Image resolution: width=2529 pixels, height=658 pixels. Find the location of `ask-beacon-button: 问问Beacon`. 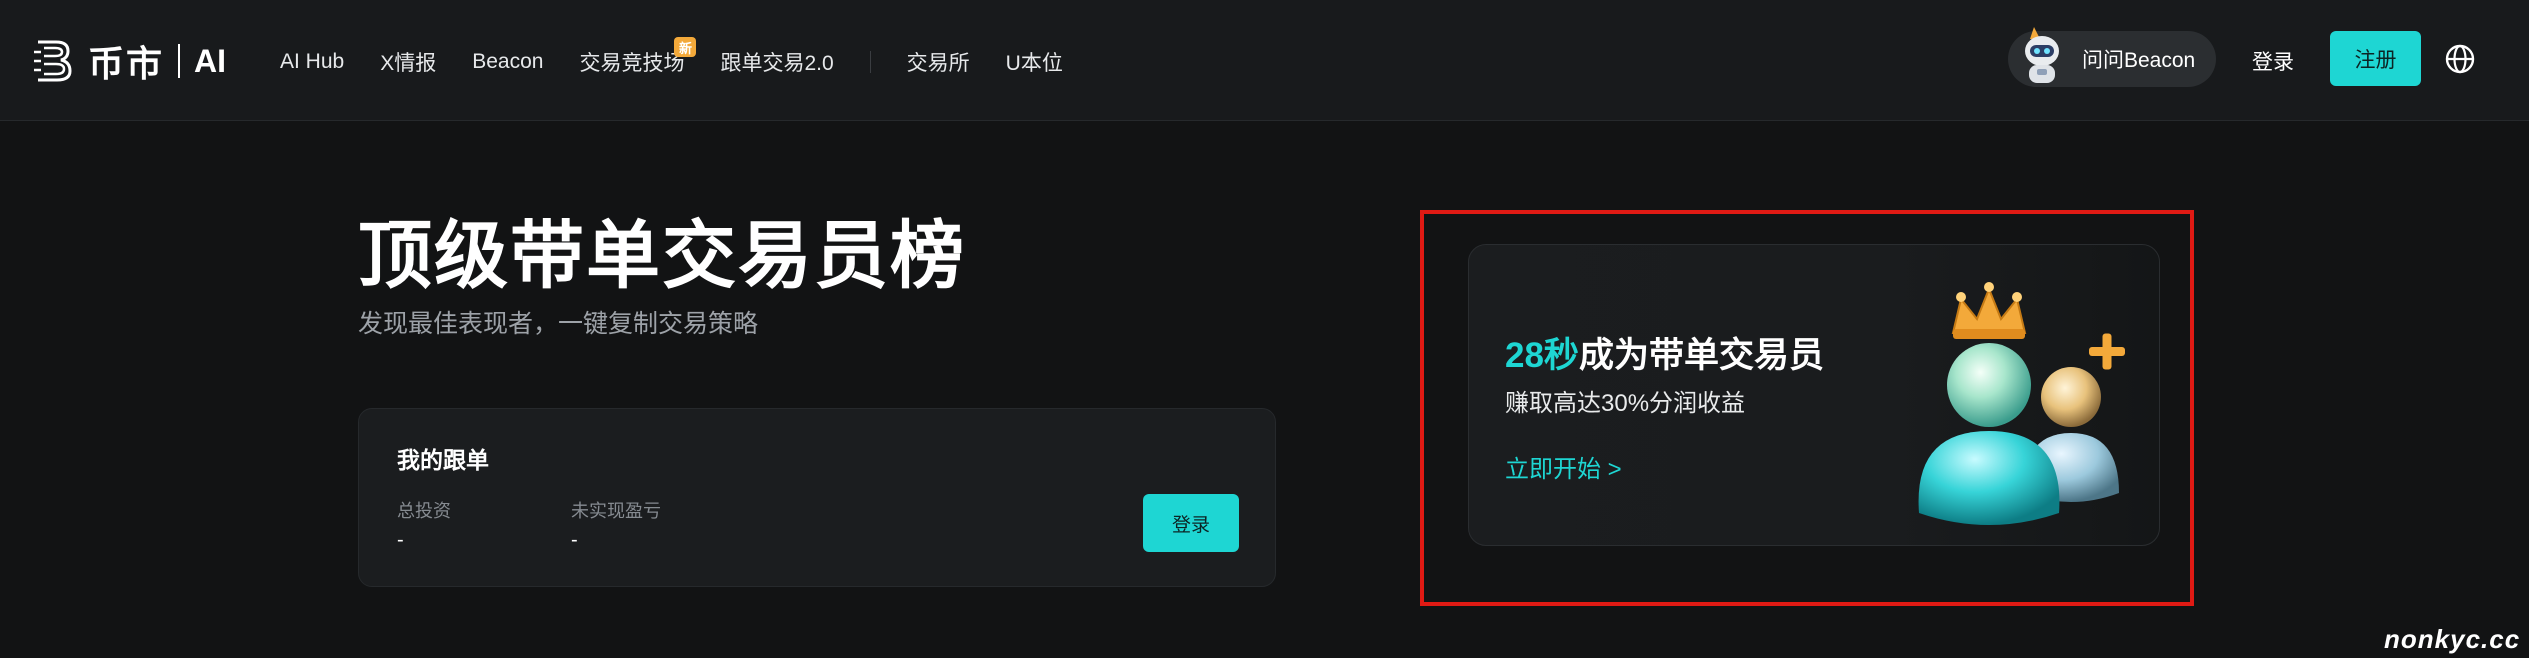

ask-beacon-button: 问问Beacon is located at coordinates (2112, 57).